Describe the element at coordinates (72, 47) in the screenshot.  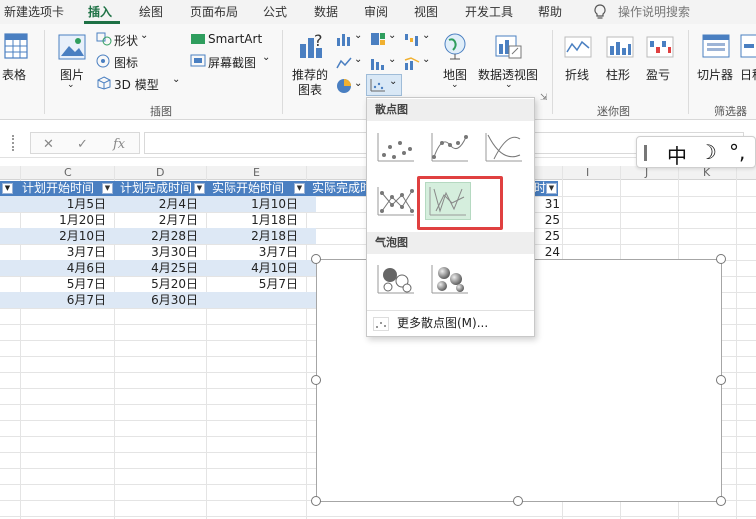
I see `picture-icon` at that location.